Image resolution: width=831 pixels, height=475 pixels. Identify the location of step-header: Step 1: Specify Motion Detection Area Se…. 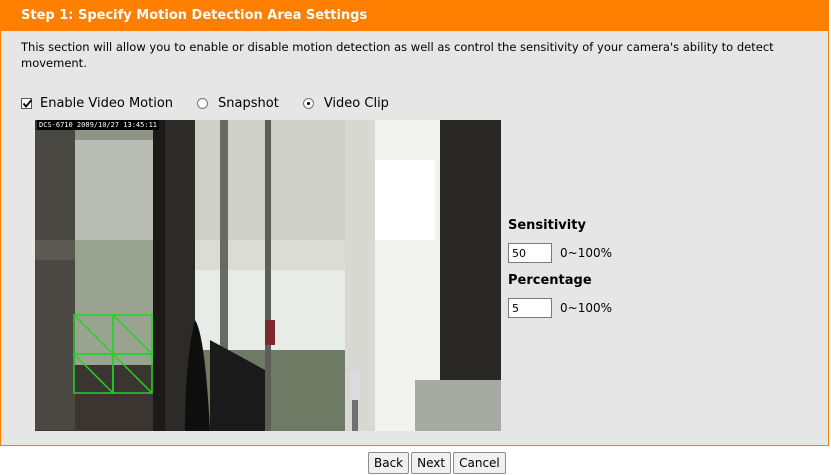
(414, 16).